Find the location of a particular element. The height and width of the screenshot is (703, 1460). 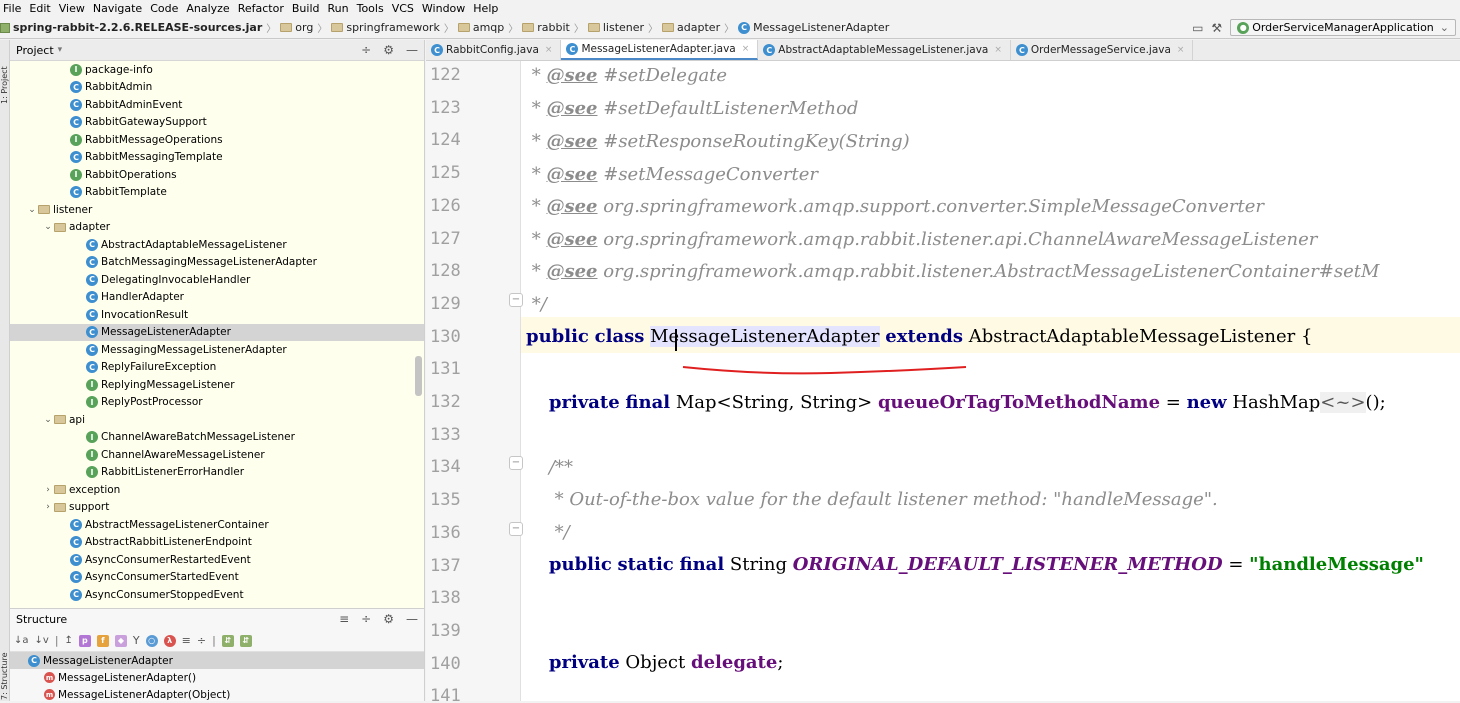

tree-item: I RabbitListenerErrorHandler is located at coordinates (217, 473).